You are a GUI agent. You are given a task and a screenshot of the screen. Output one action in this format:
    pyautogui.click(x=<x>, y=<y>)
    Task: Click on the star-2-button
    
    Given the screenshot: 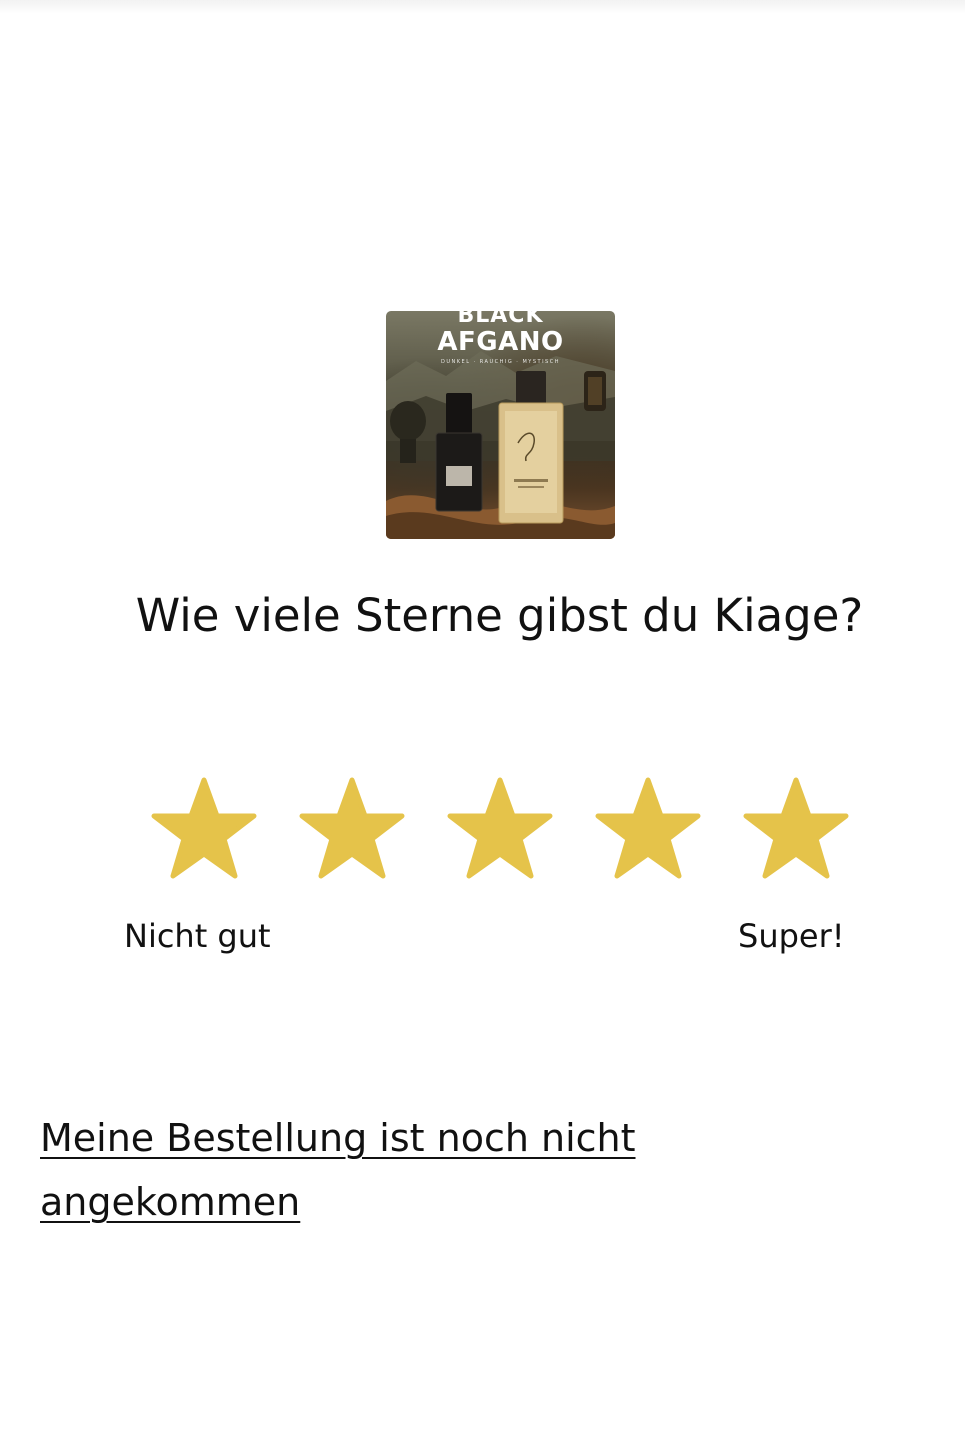 What is the action you would take?
    pyautogui.click(x=352, y=828)
    